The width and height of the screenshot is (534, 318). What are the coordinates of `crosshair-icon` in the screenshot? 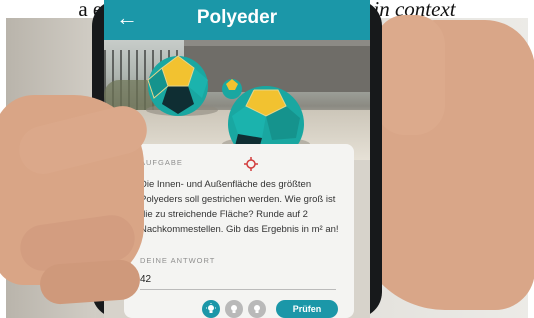 It's located at (251, 164).